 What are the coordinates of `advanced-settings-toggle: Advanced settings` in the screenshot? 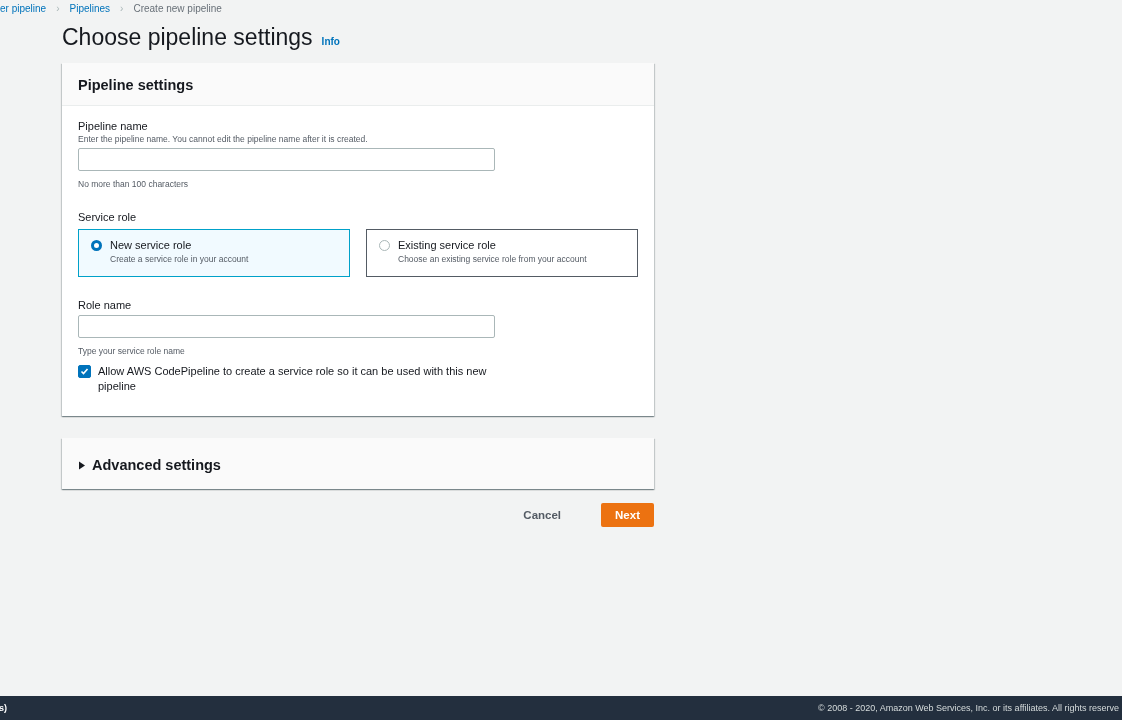 It's located at (358, 463).